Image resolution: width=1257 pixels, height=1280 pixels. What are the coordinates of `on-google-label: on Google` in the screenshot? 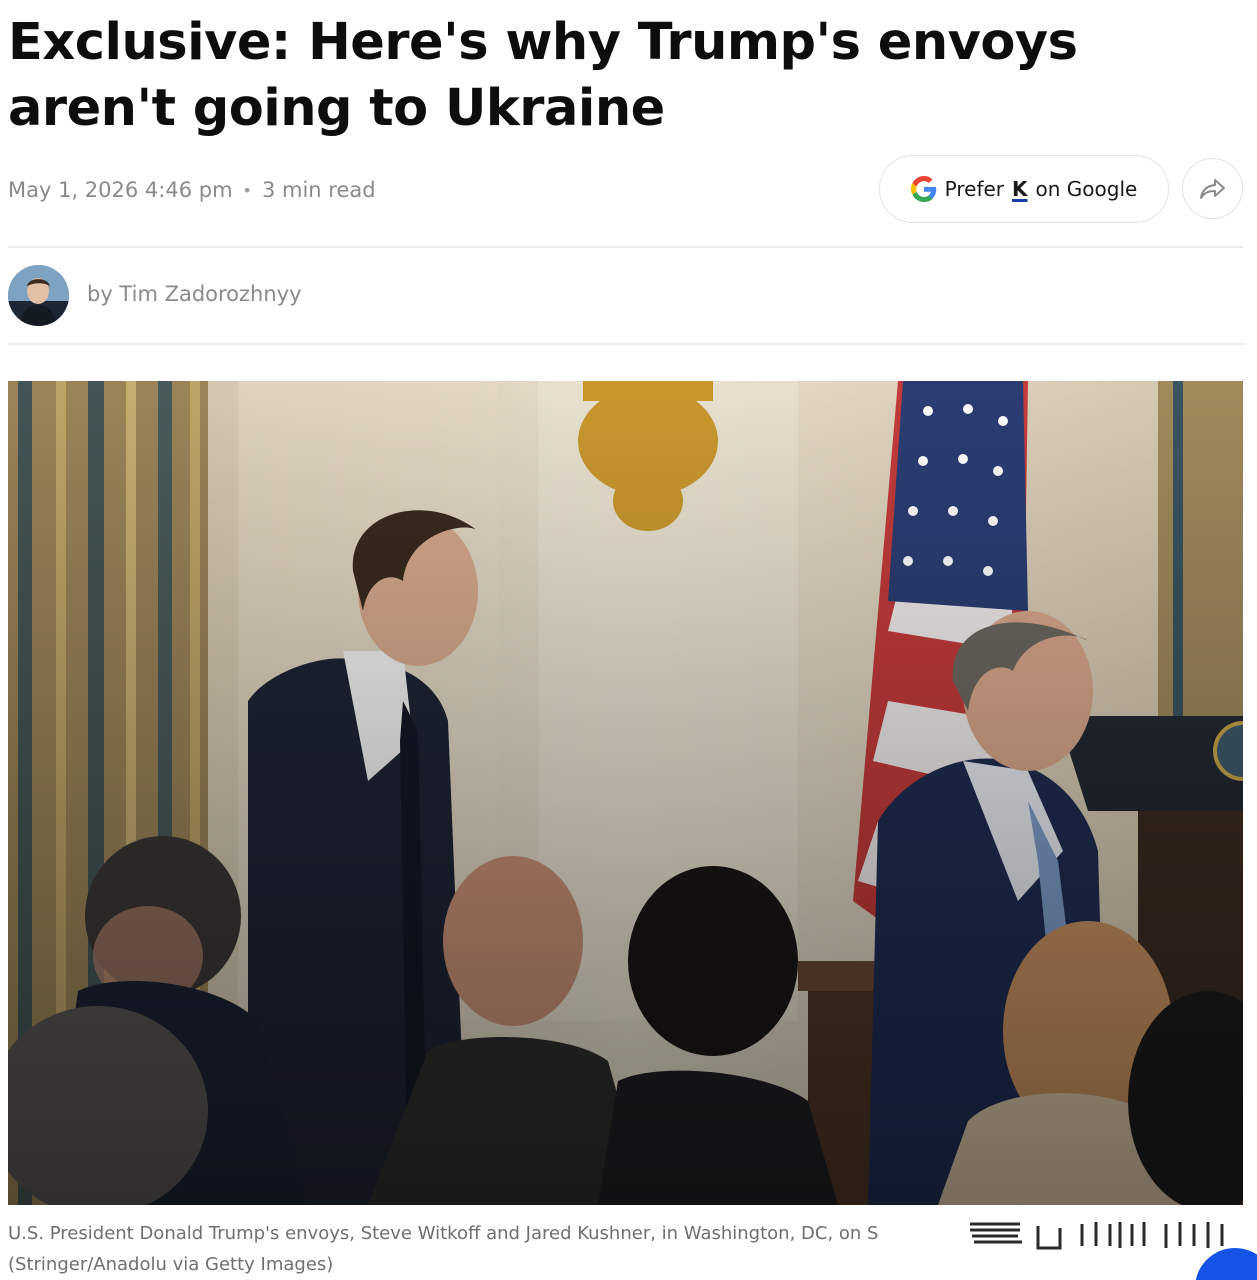 It's located at (1086, 189).